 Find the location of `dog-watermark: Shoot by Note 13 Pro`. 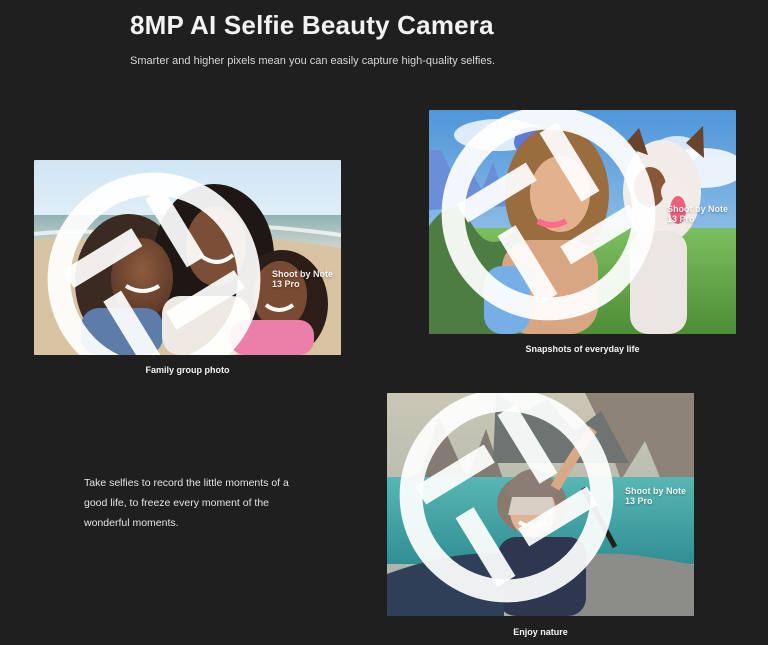

dog-watermark: Shoot by Note 13 Pro is located at coordinates (585, 219).